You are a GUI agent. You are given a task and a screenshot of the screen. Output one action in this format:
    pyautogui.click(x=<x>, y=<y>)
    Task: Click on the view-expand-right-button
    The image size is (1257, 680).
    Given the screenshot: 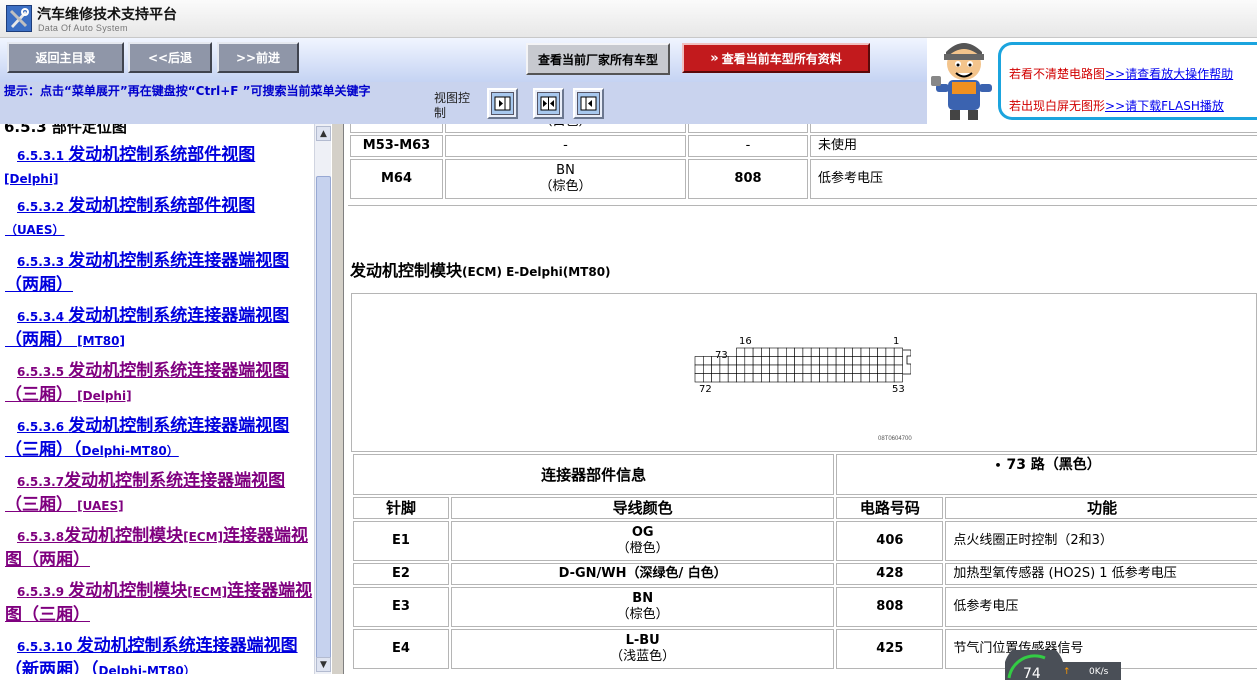 What is the action you would take?
    pyautogui.click(x=588, y=103)
    